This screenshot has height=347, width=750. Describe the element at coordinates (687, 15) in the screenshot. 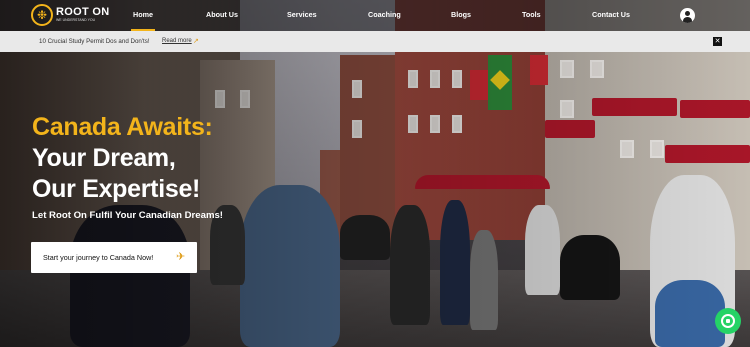

I see `user-account-icon` at that location.